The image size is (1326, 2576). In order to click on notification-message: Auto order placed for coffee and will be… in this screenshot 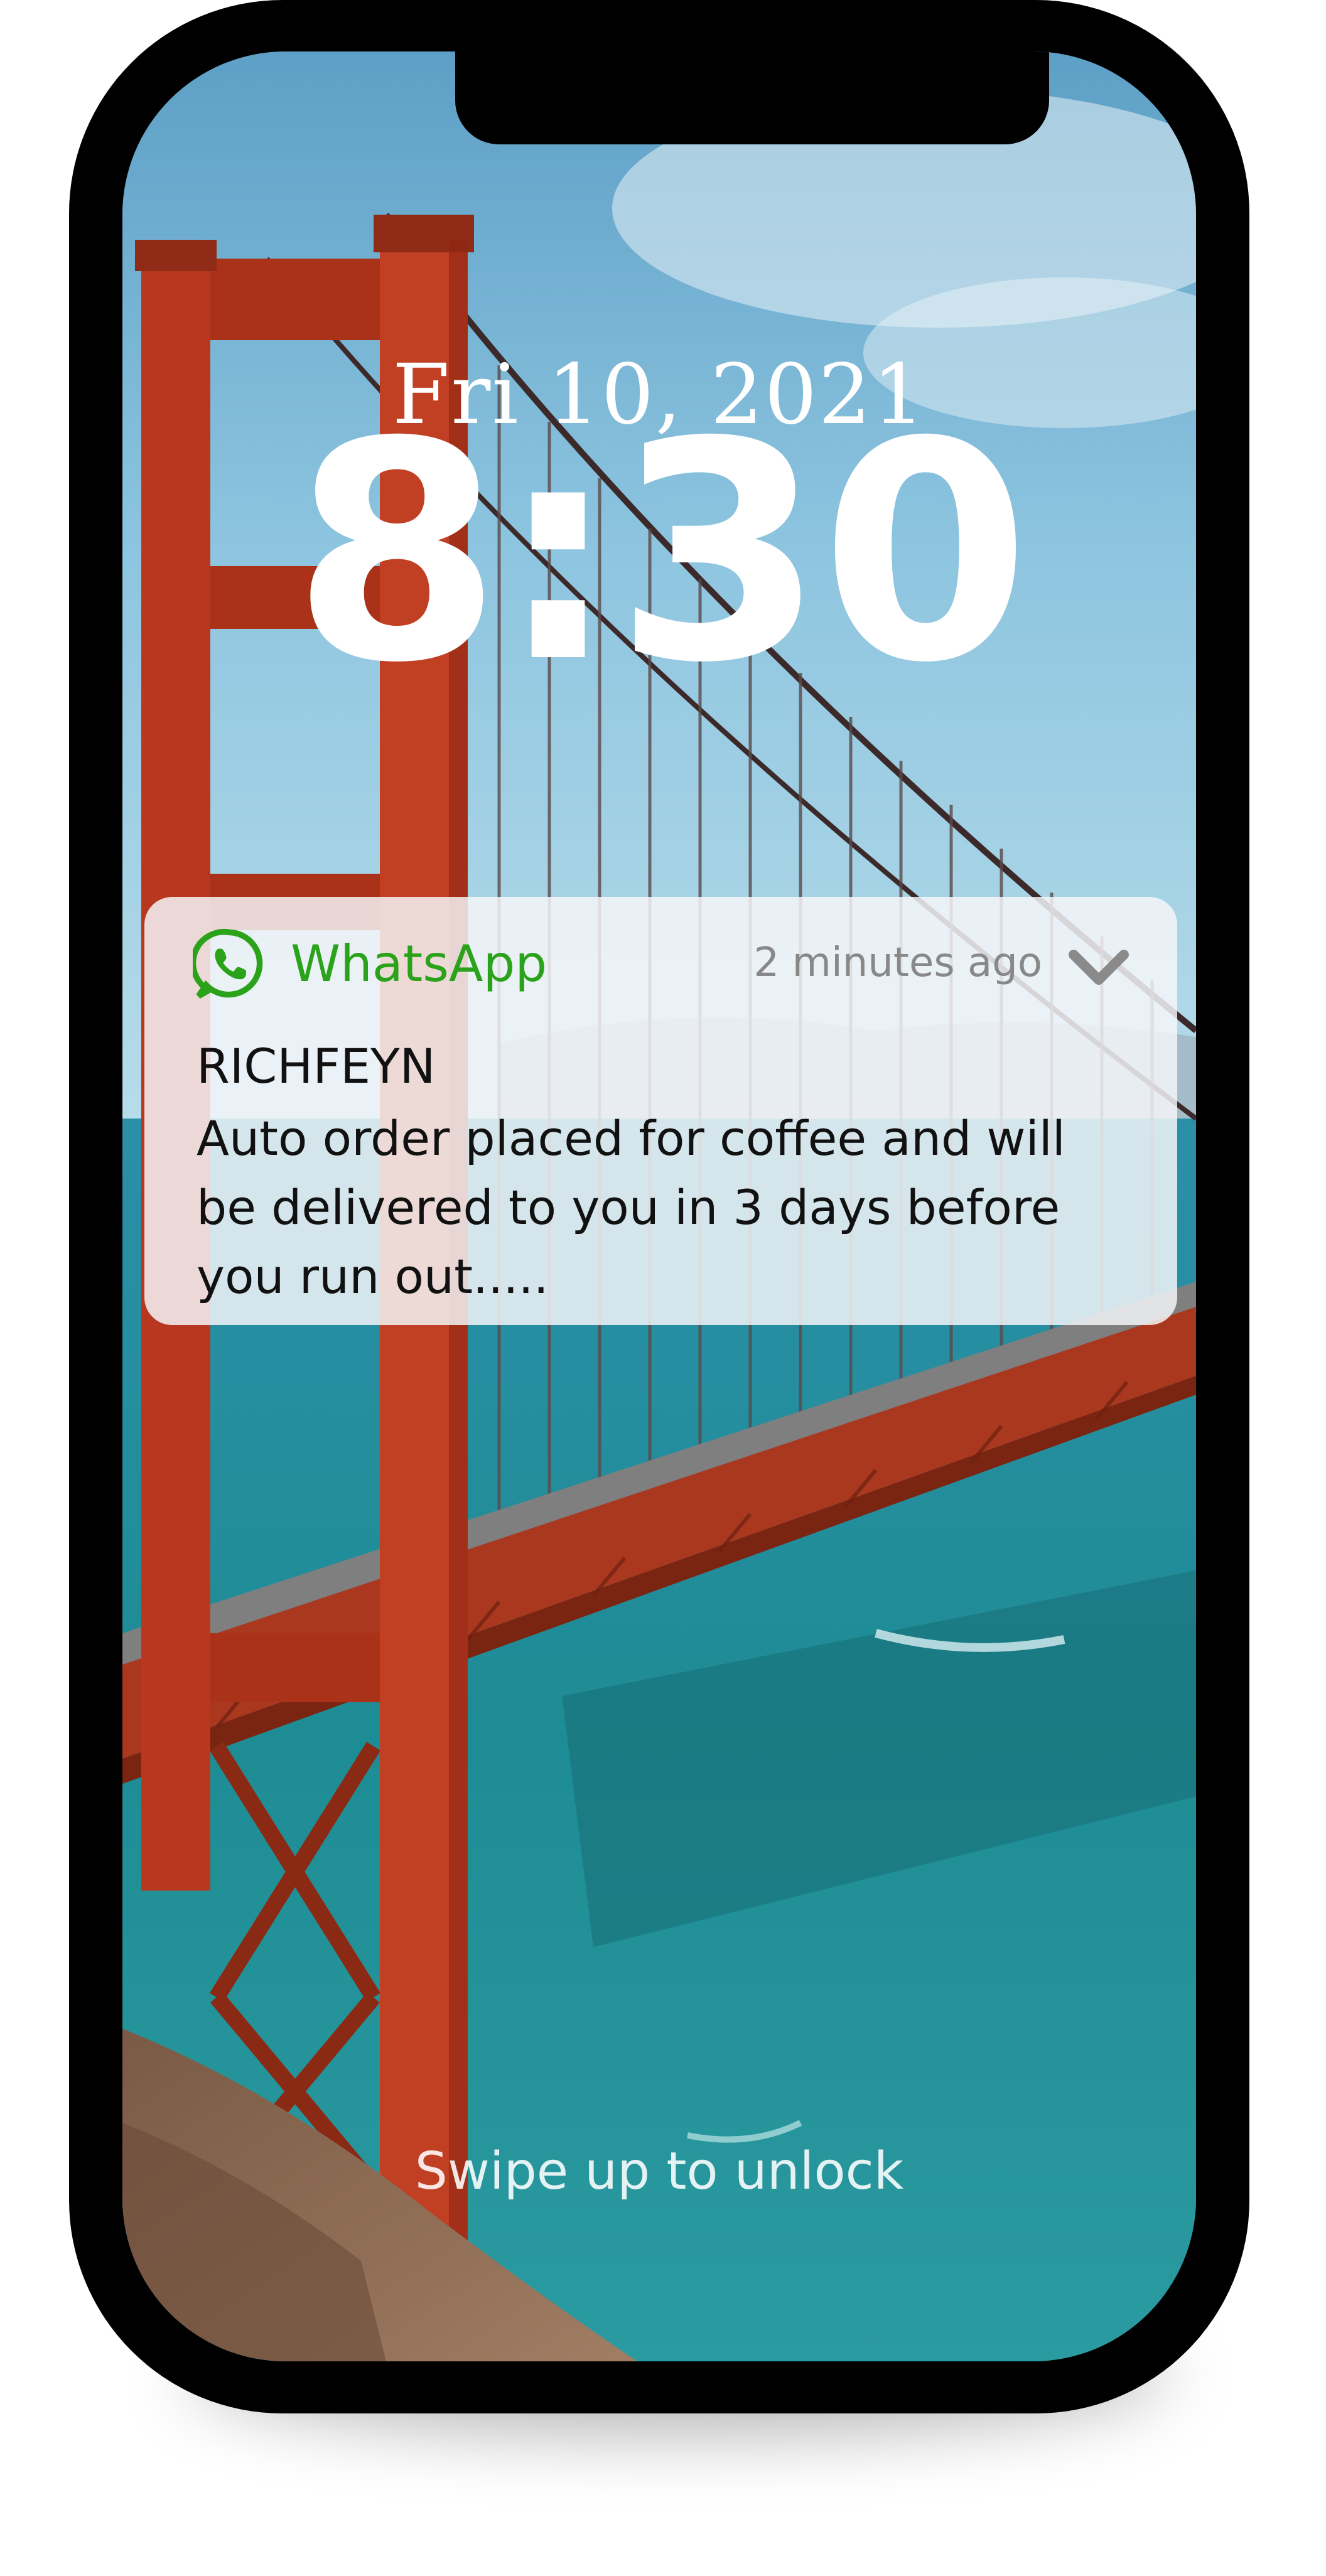, I will do `click(631, 1207)`.